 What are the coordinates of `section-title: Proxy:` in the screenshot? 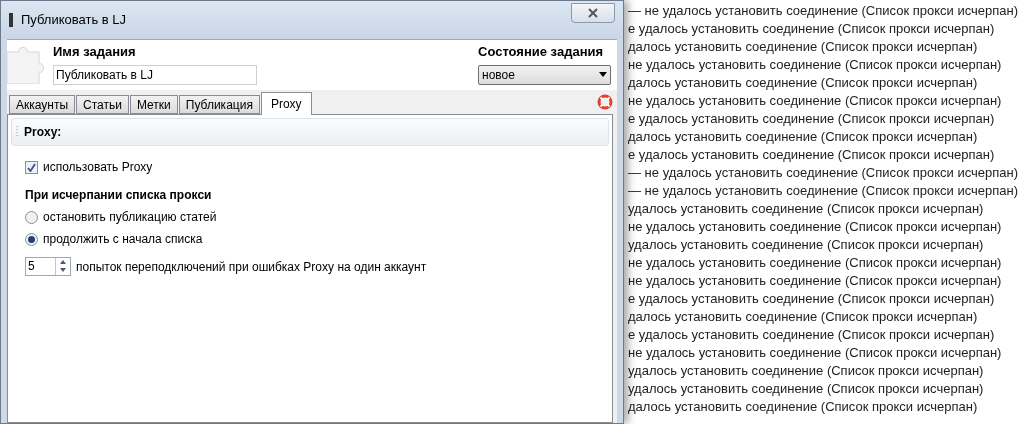 It's located at (43, 132).